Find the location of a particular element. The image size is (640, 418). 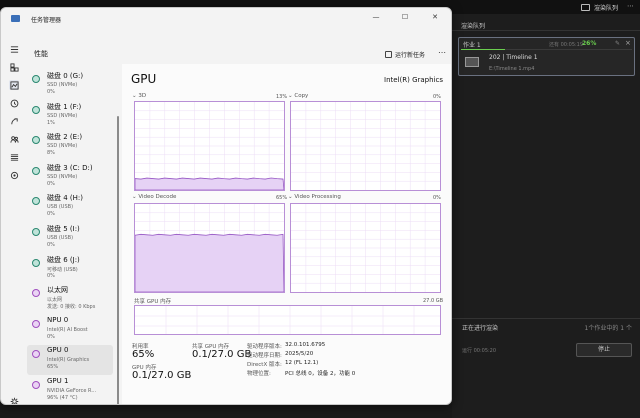

job-progress-bar is located at coordinates (546, 49).